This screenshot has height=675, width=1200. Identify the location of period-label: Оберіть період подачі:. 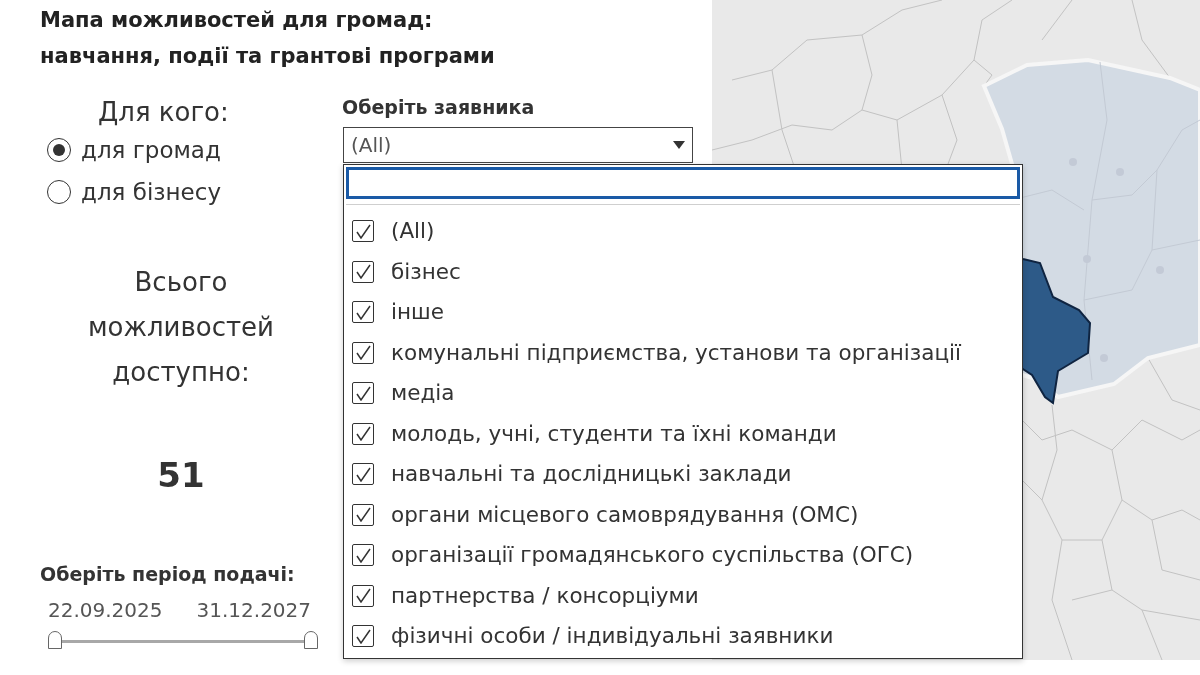
(167, 574).